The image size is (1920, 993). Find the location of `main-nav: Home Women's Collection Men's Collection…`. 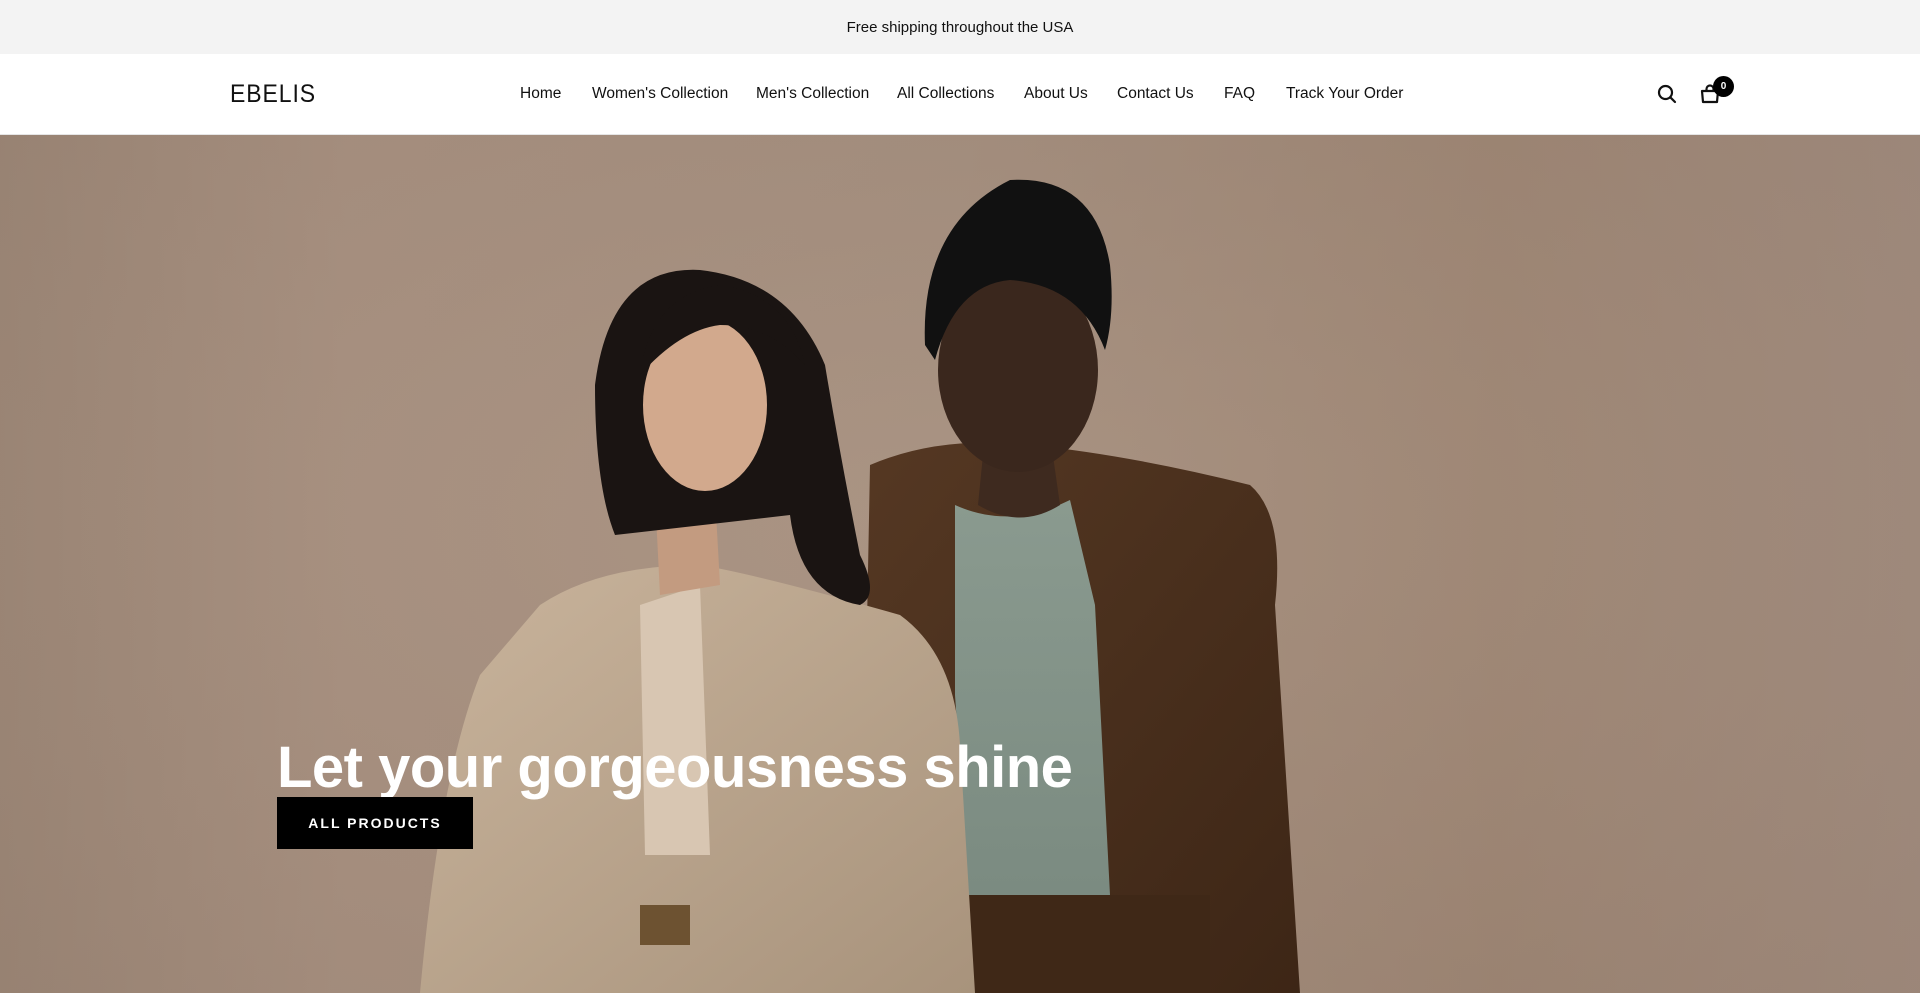

main-nav: Home Women's Collection Men's Collection… is located at coordinates (960, 94).